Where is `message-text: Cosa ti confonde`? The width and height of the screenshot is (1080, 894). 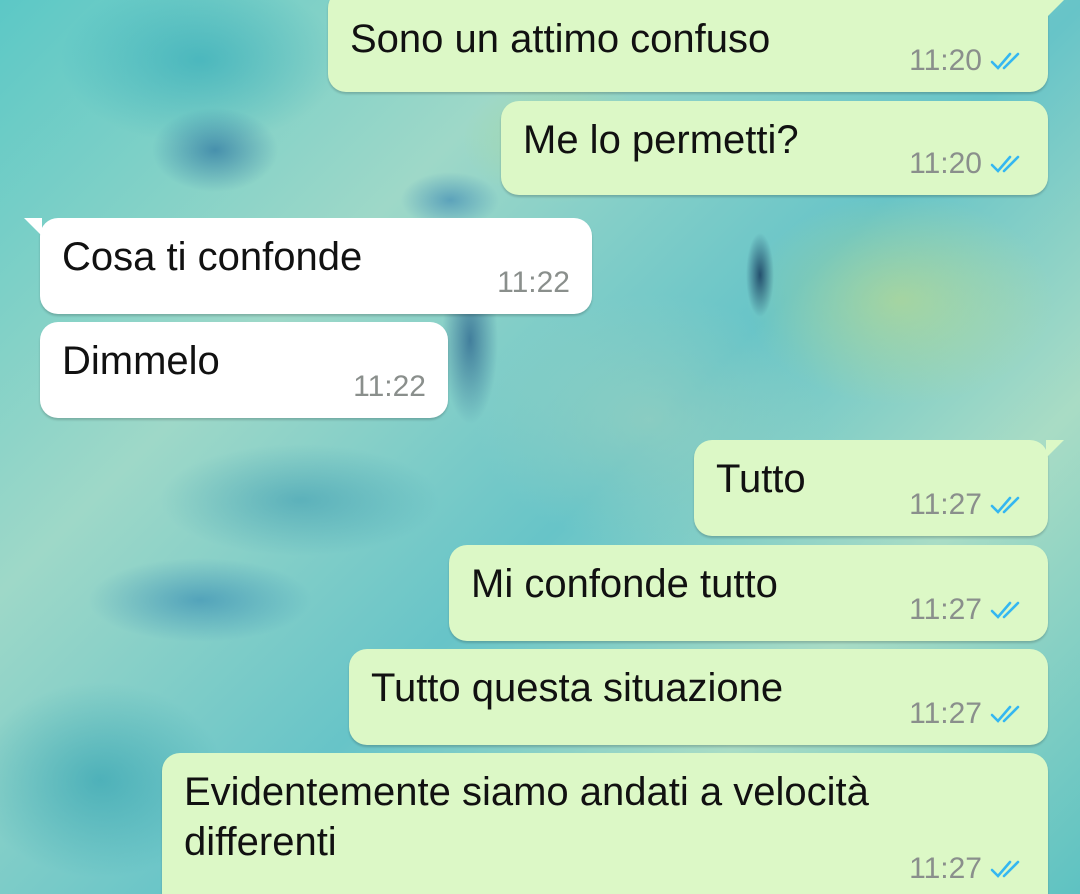
message-text: Cosa ti confonde is located at coordinates (212, 257).